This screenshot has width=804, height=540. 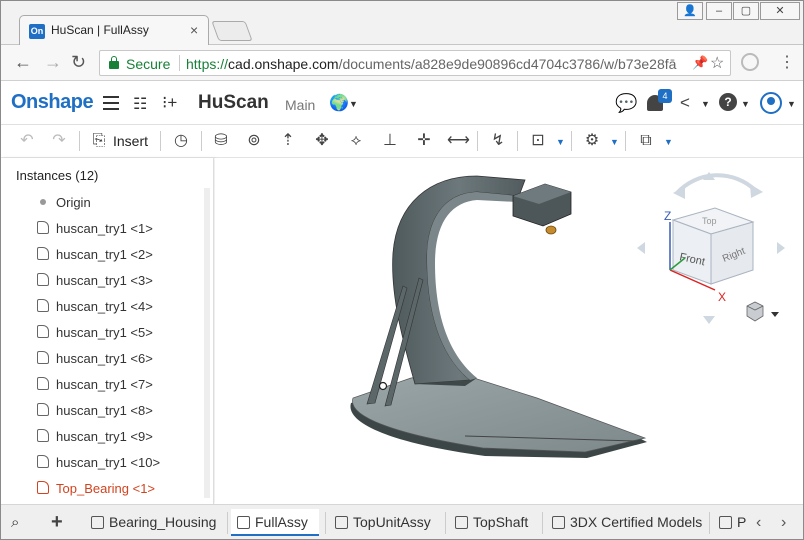 I want to click on globe-icon: 🌍, so click(x=339, y=103).